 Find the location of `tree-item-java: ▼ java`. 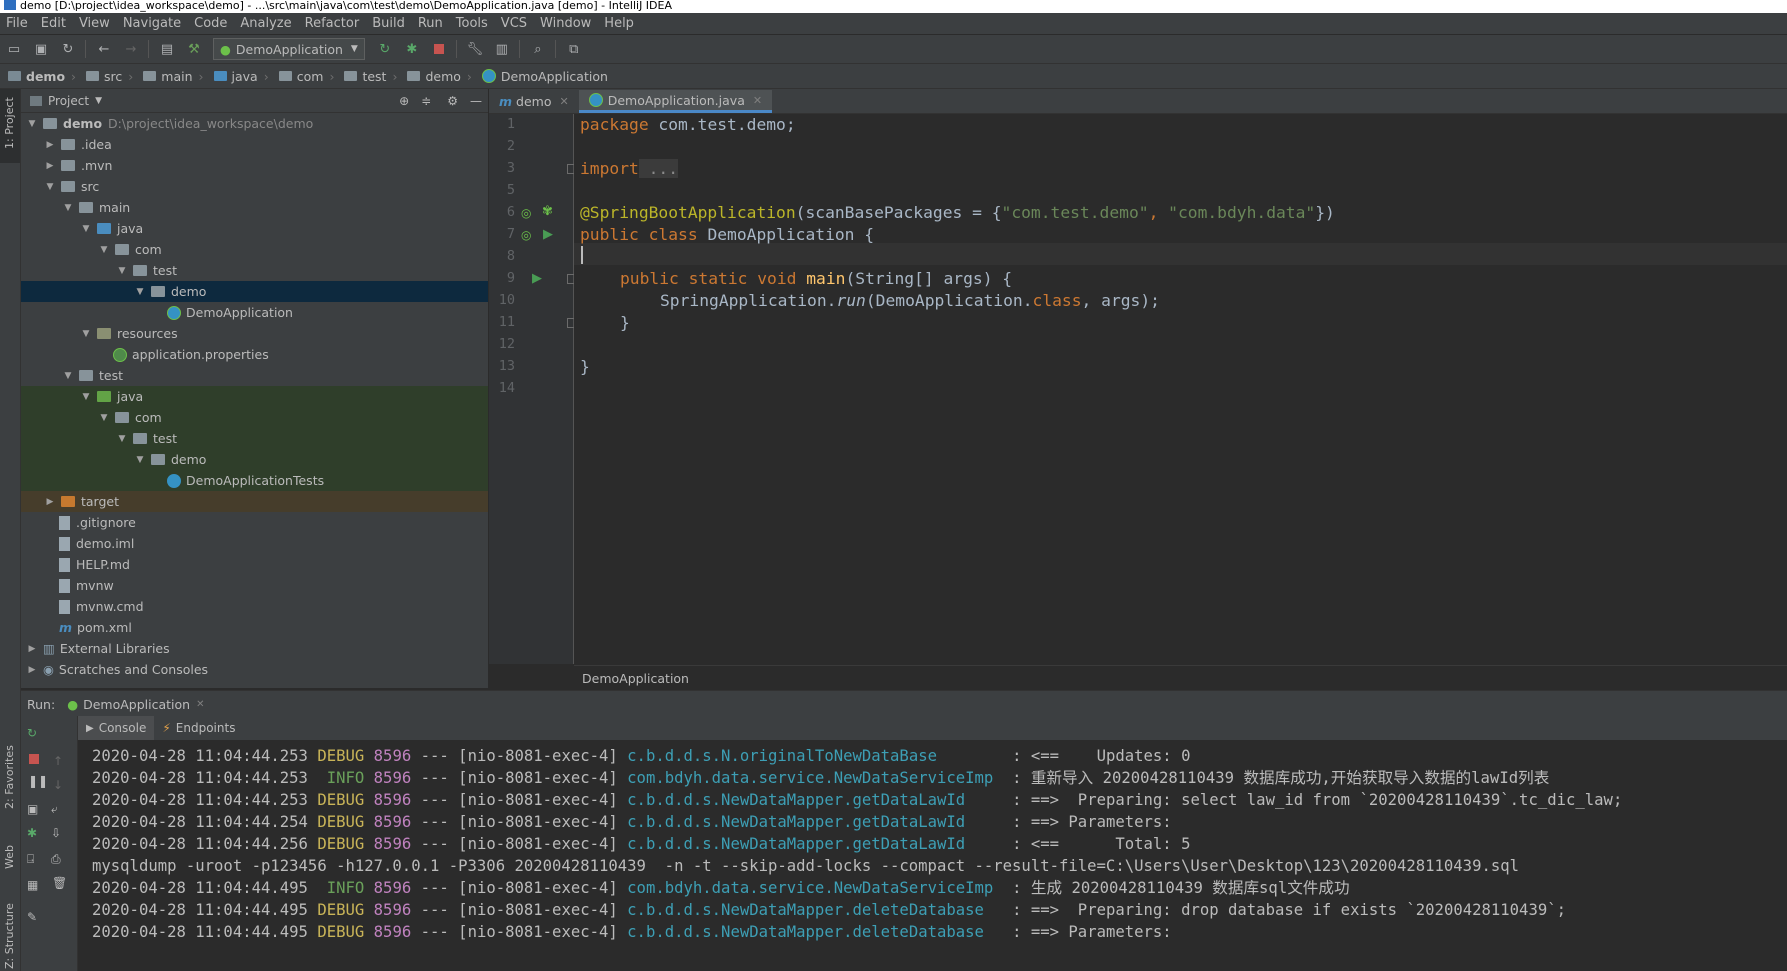

tree-item-java: ▼ java is located at coordinates (254, 228).